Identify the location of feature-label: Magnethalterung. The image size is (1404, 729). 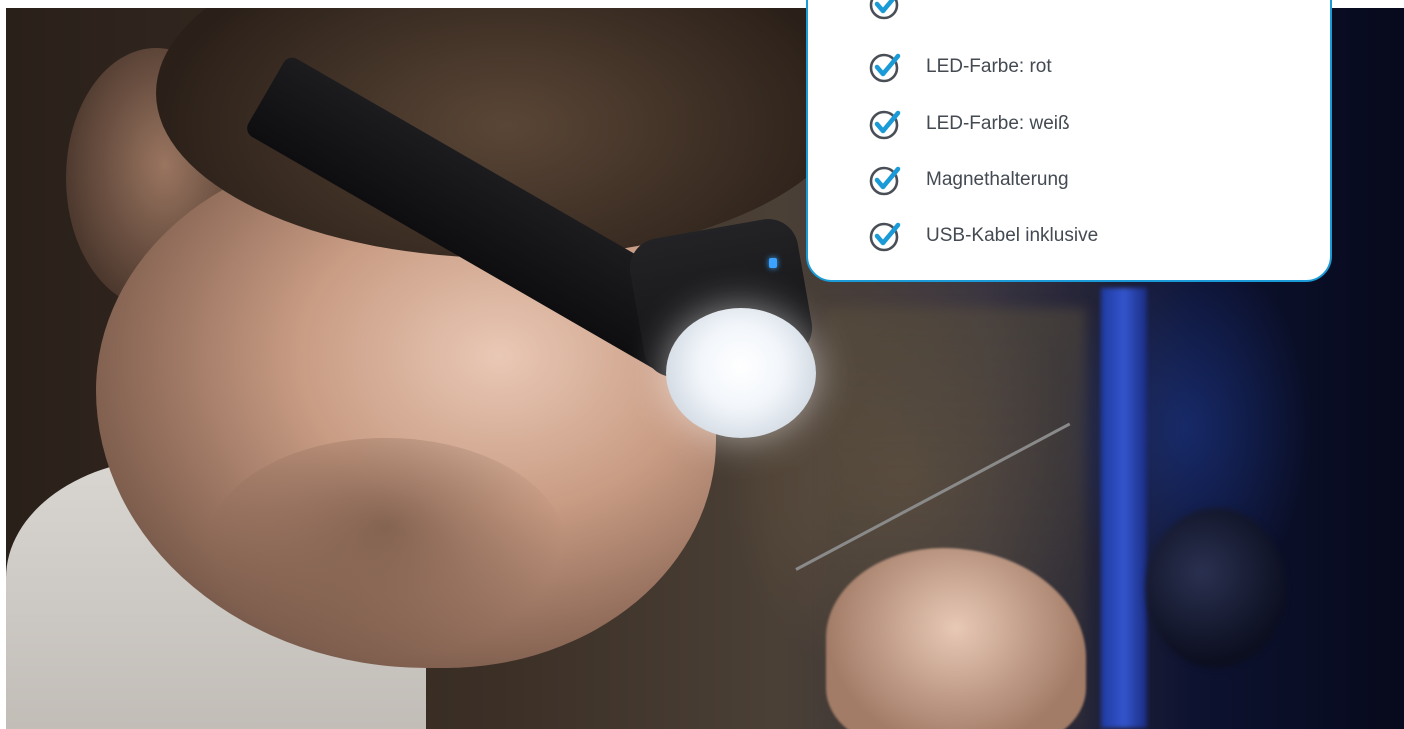
(997, 179).